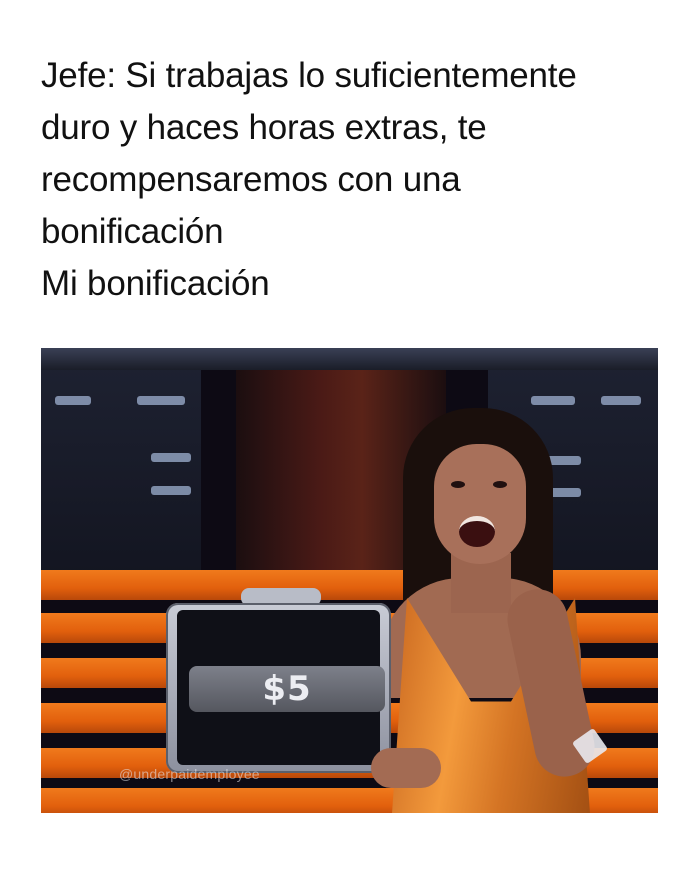  What do you see at coordinates (349, 359) in the screenshot?
I see `stage-top-bar` at bounding box center [349, 359].